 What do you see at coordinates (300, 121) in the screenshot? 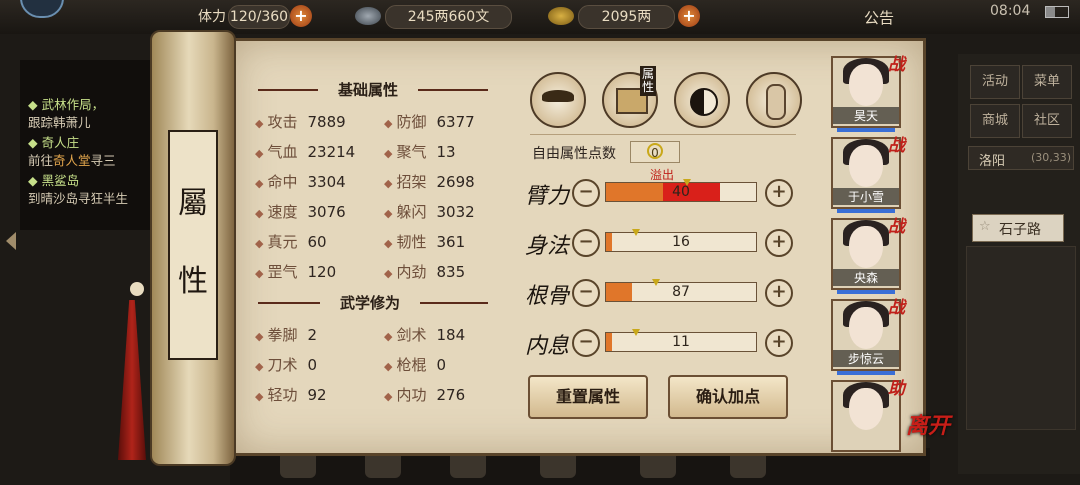
I see `stat-row: ◆ 攻击 7889` at bounding box center [300, 121].